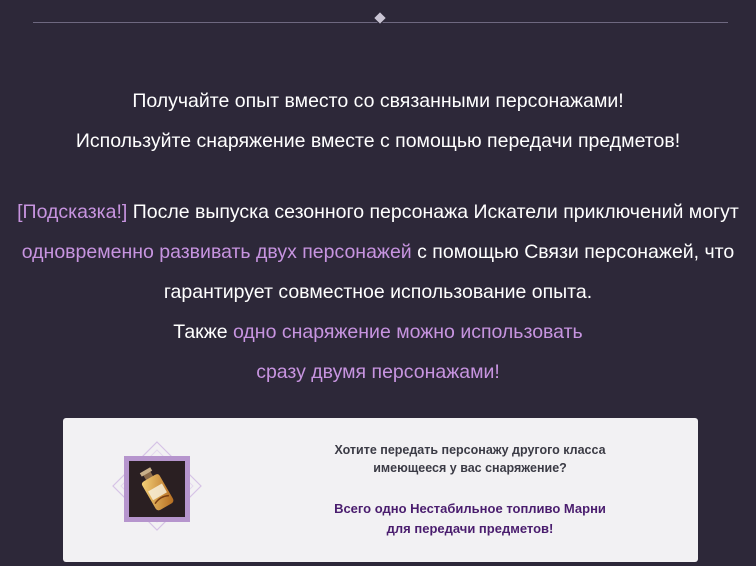 Image resolution: width=756 pixels, height=566 pixels. I want to click on item-icon-bg, so click(157, 489).